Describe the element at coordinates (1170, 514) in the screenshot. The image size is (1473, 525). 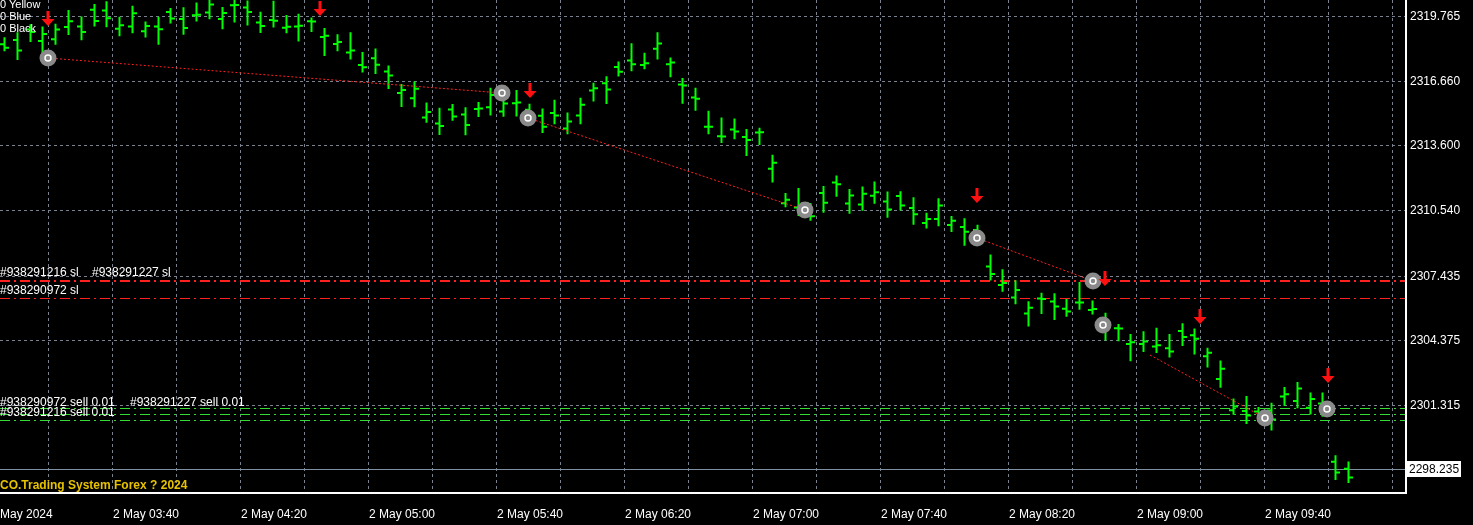
I see `time-tick-label: 2 May 09:00` at that location.